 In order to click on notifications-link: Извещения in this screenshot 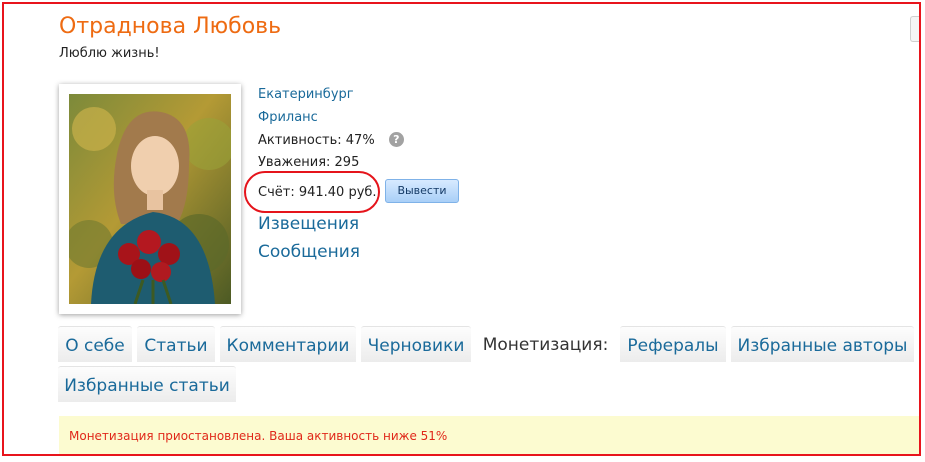, I will do `click(308, 224)`.